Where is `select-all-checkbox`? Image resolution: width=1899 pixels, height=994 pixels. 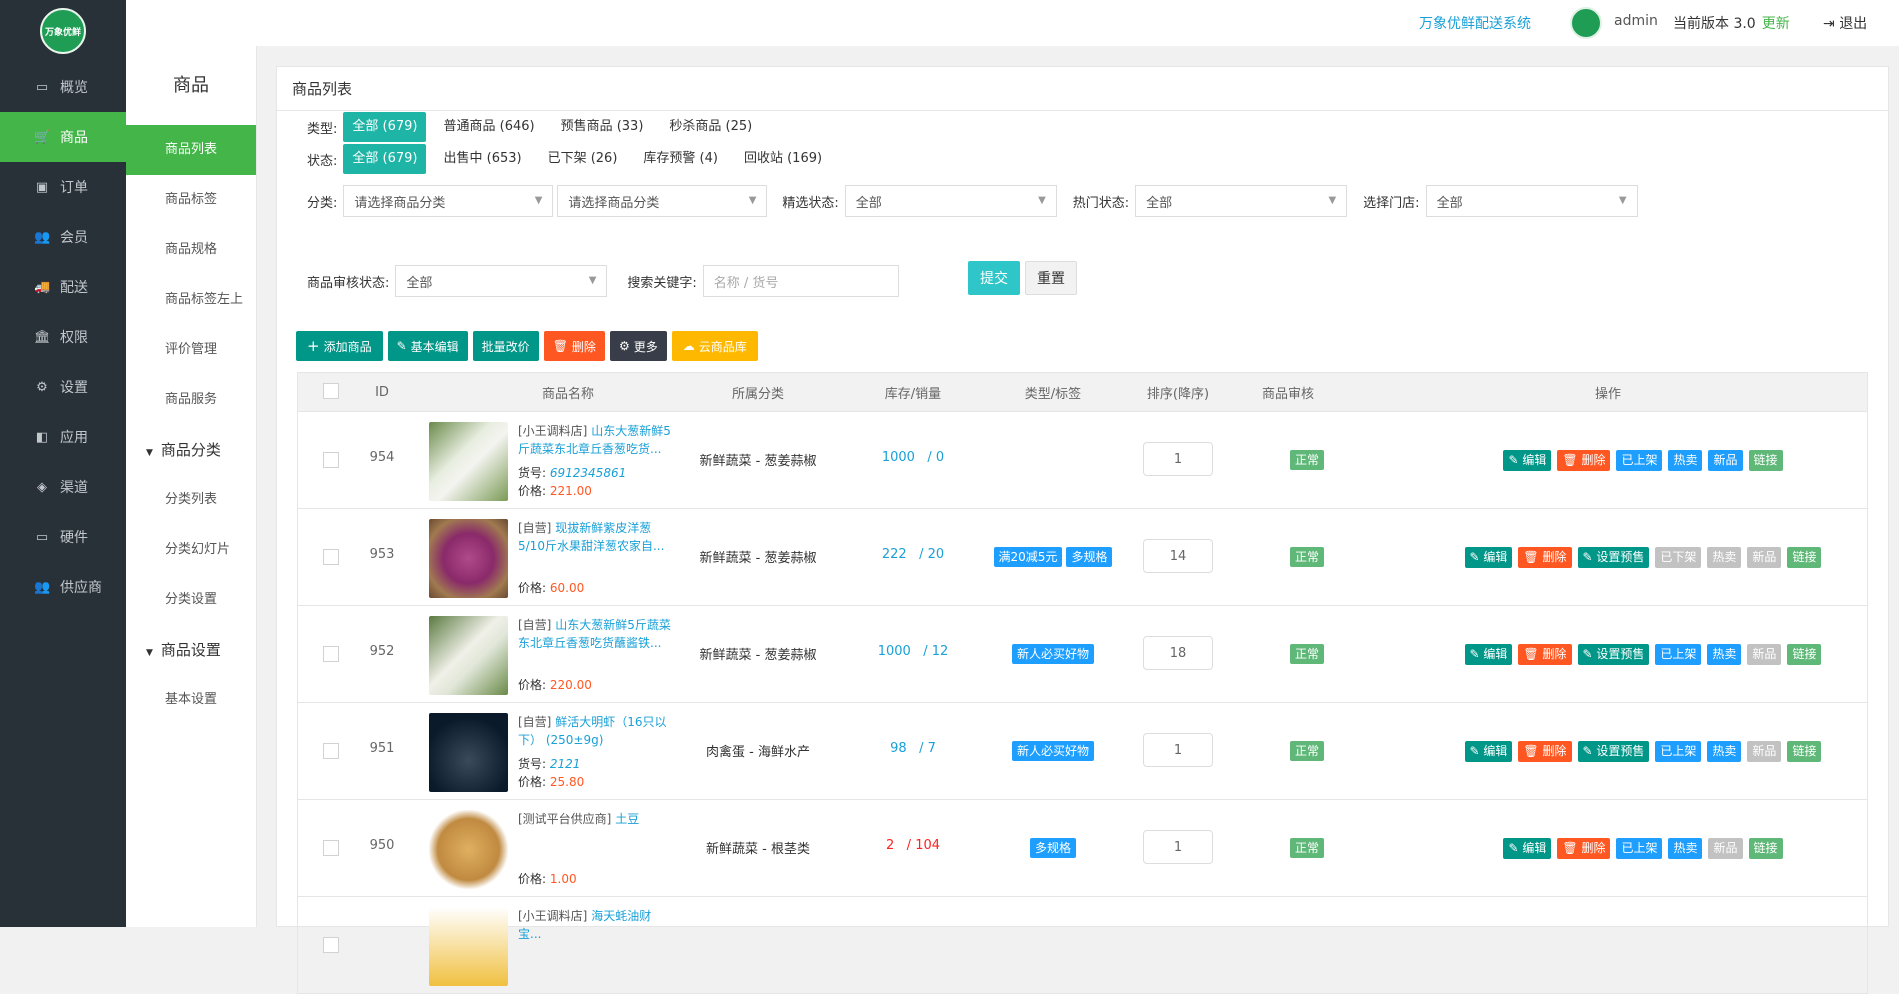
select-all-checkbox is located at coordinates (331, 393).